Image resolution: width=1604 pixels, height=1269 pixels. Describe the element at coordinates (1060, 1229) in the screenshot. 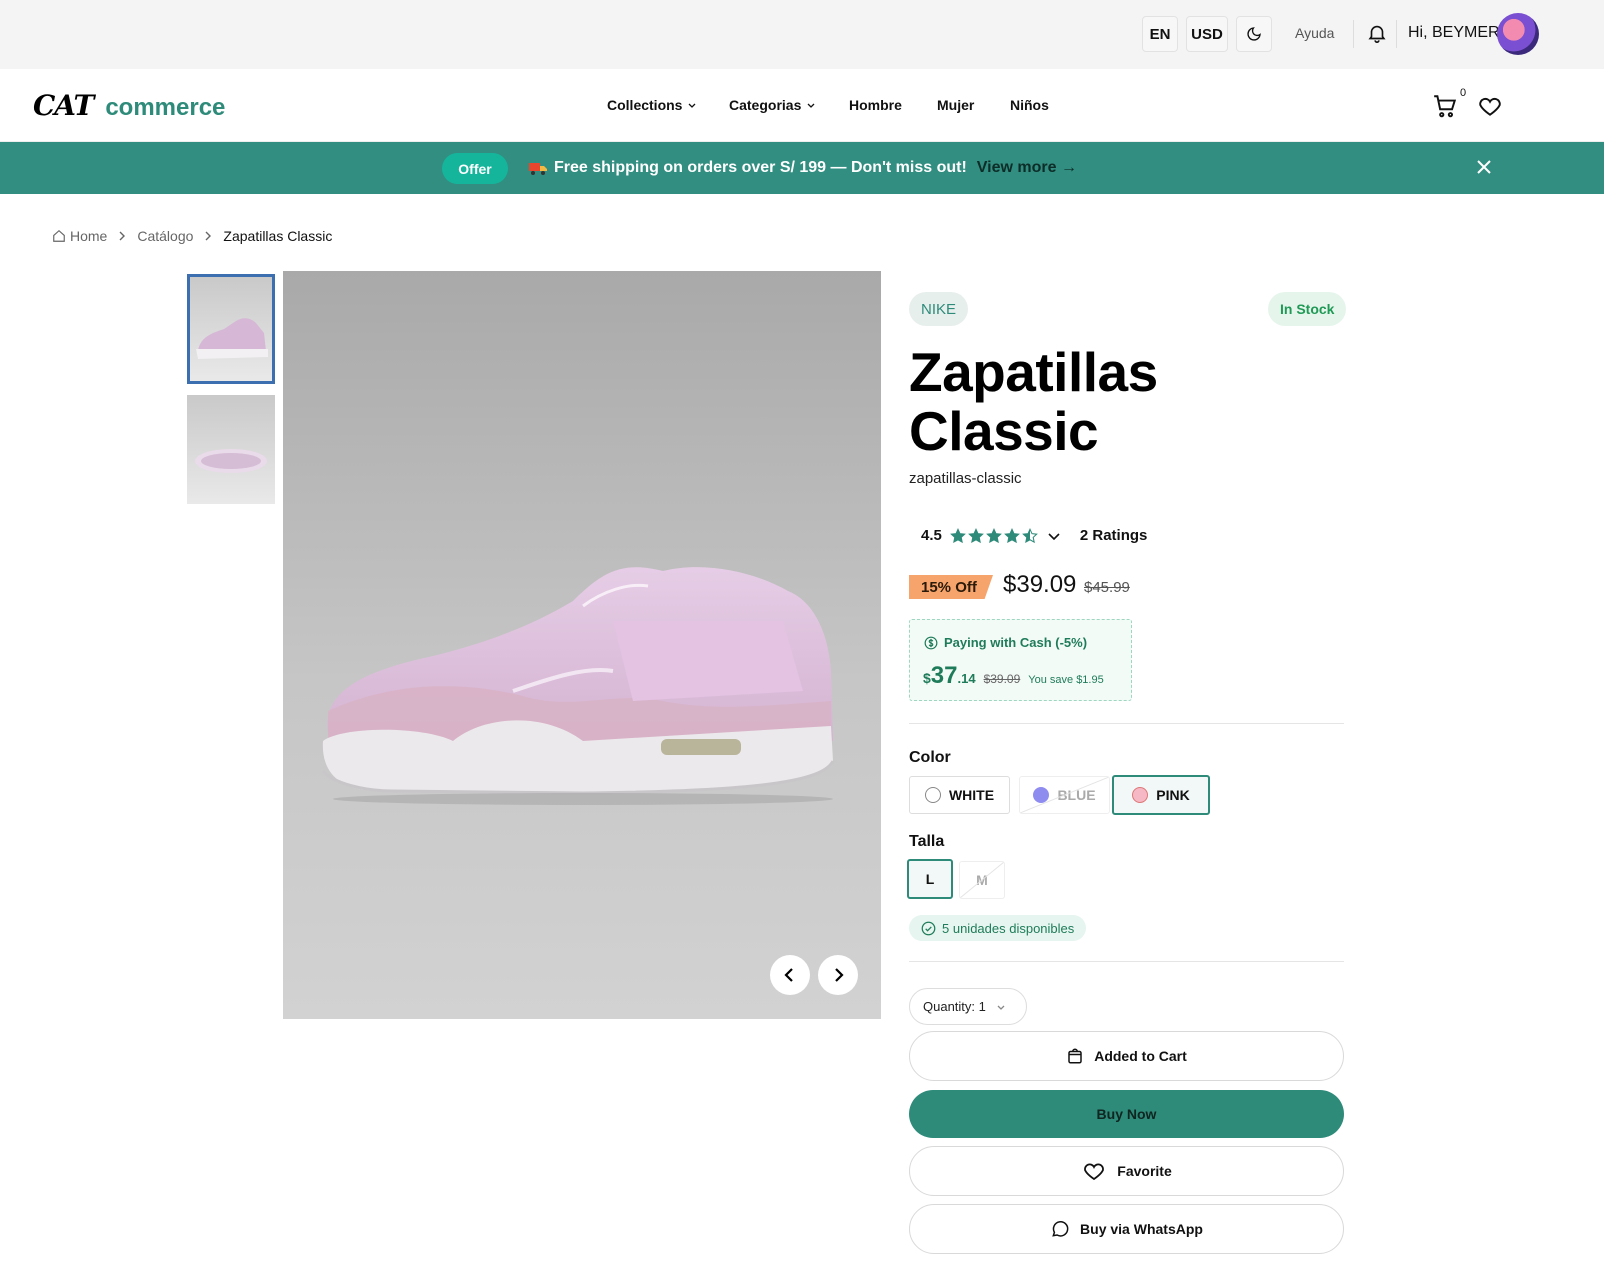

I see `chat-icon` at that location.